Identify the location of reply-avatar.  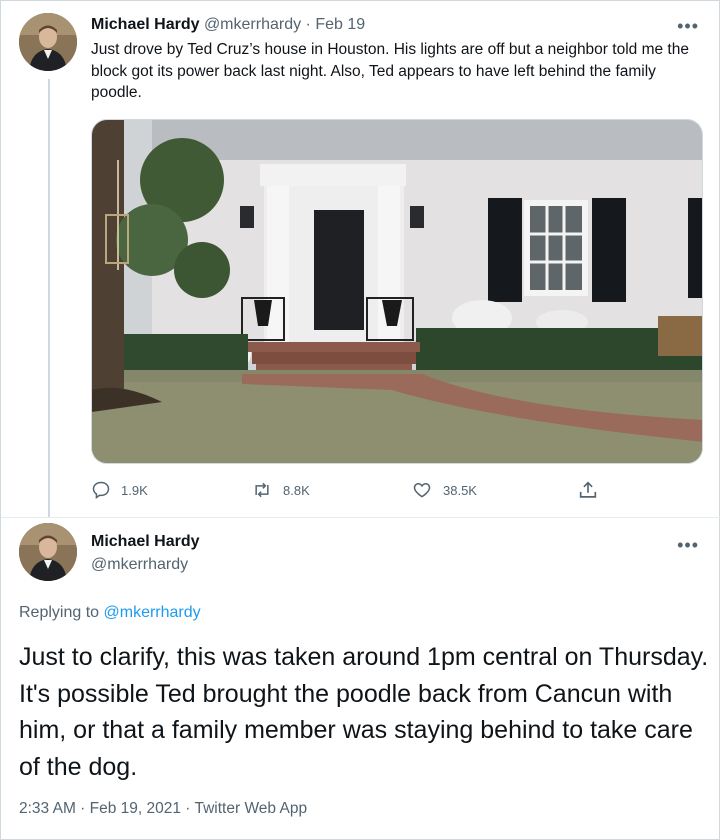
(48, 552).